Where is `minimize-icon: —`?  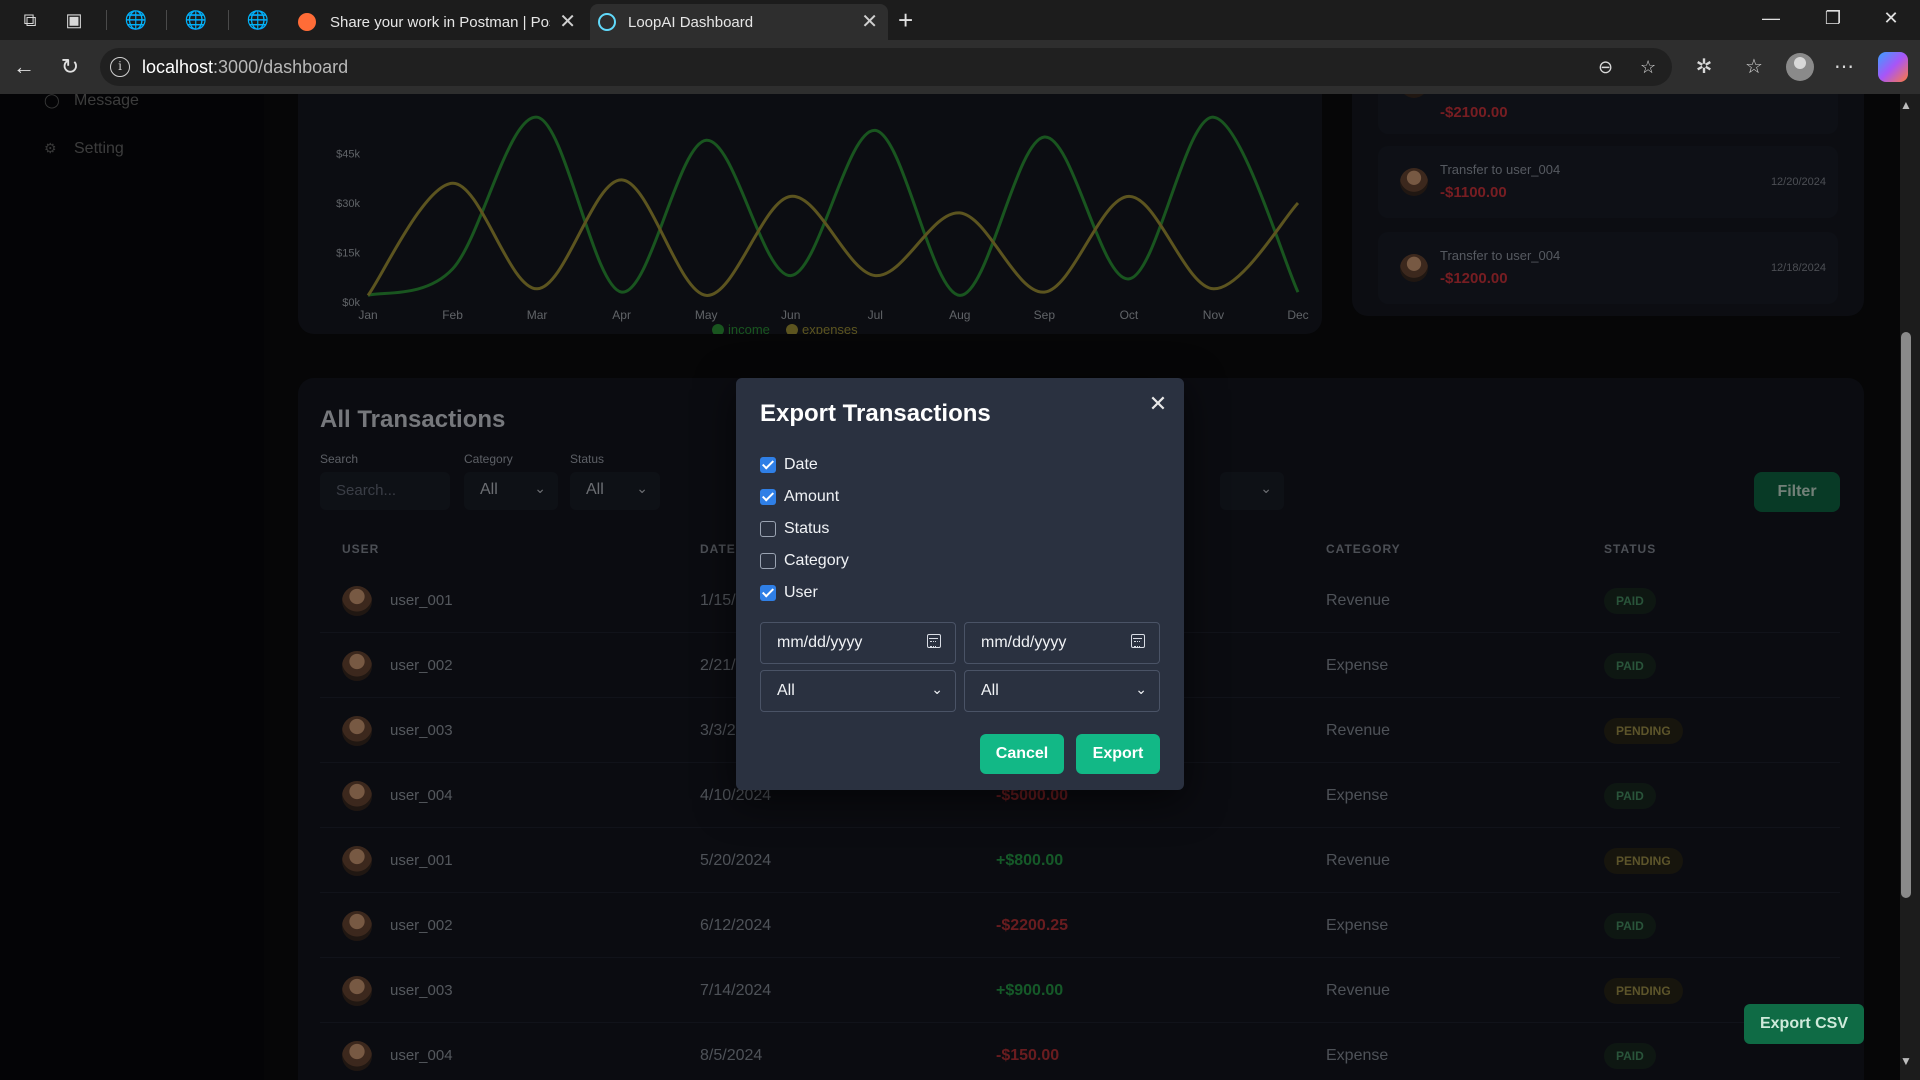 minimize-icon: — is located at coordinates (1771, 18).